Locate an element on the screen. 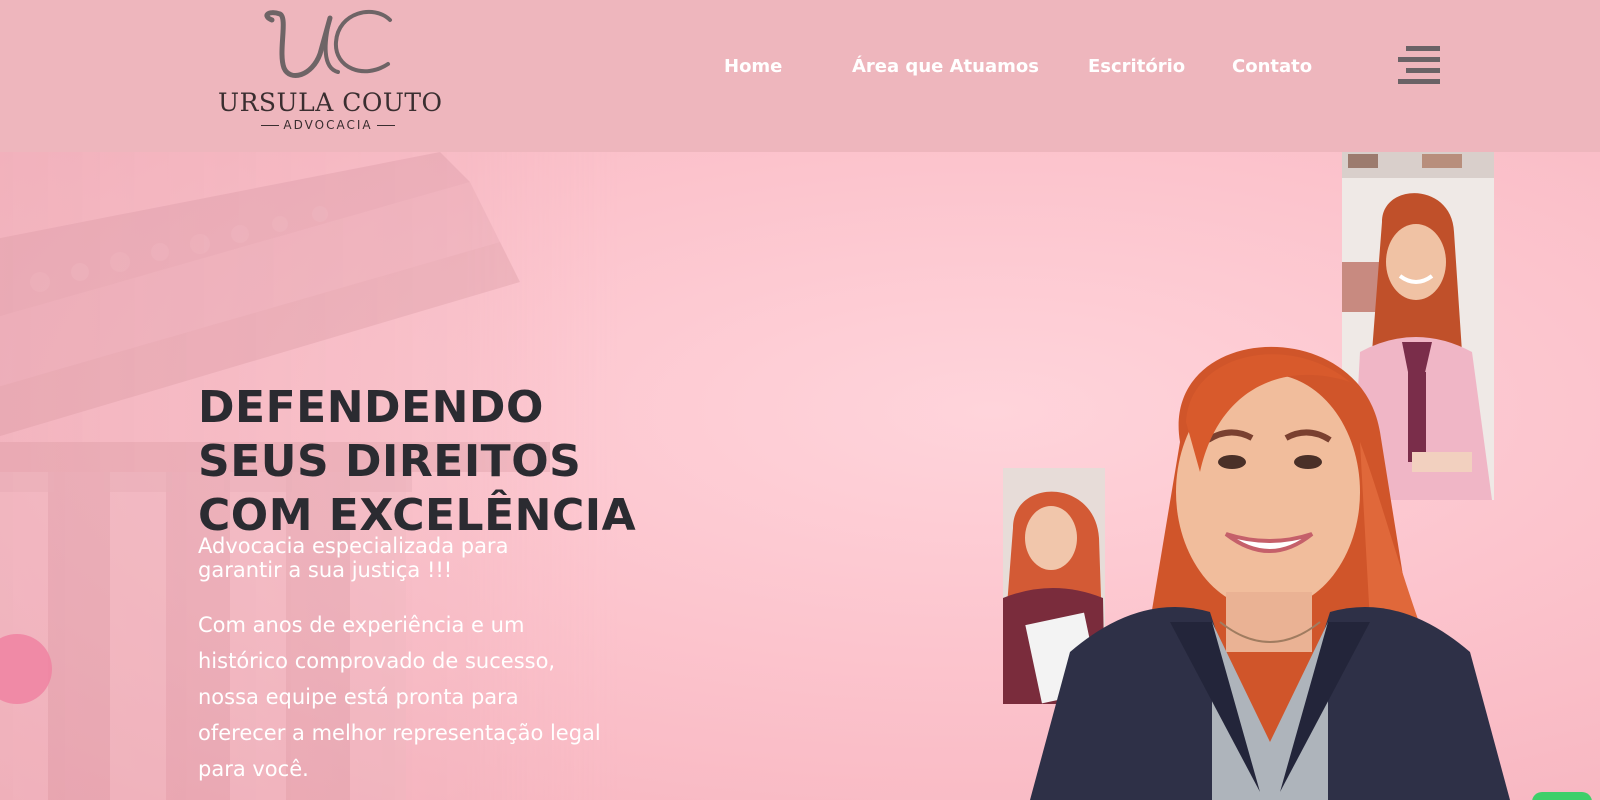 The image size is (1600, 800). hero-description-line: oferecer a melhor representação legal is located at coordinates (399, 733).